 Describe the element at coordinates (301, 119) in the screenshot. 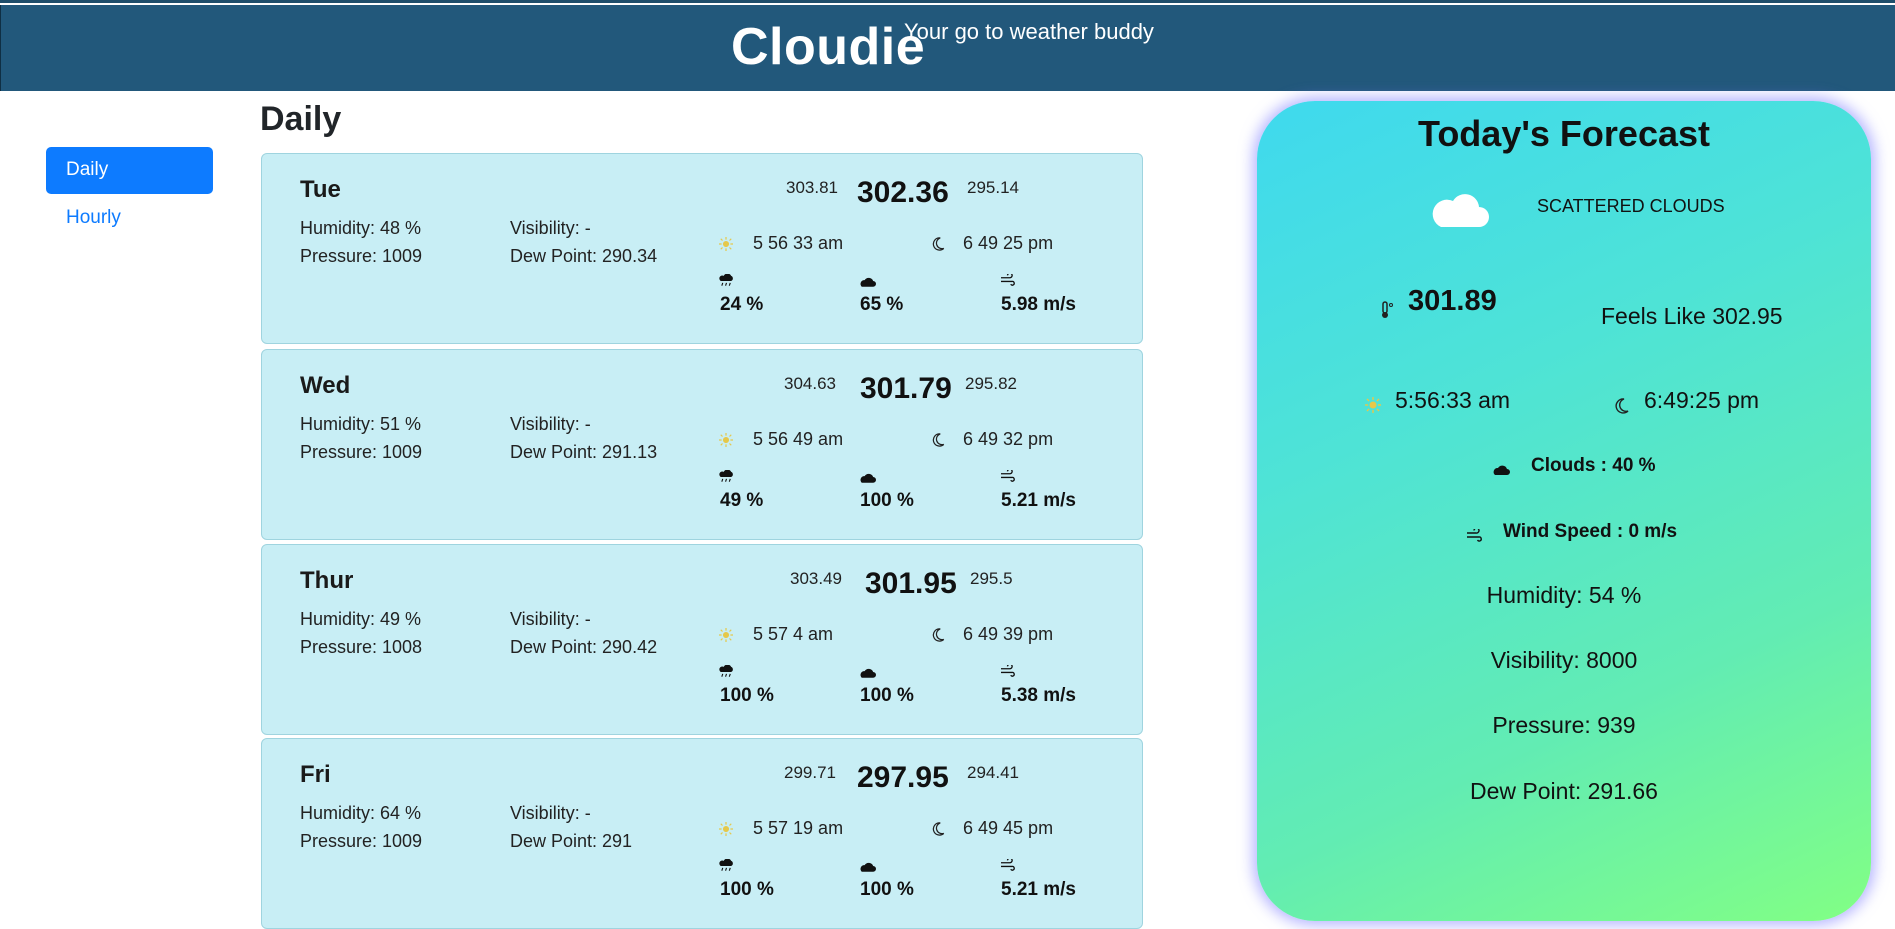

I see `page-title: Daily` at that location.